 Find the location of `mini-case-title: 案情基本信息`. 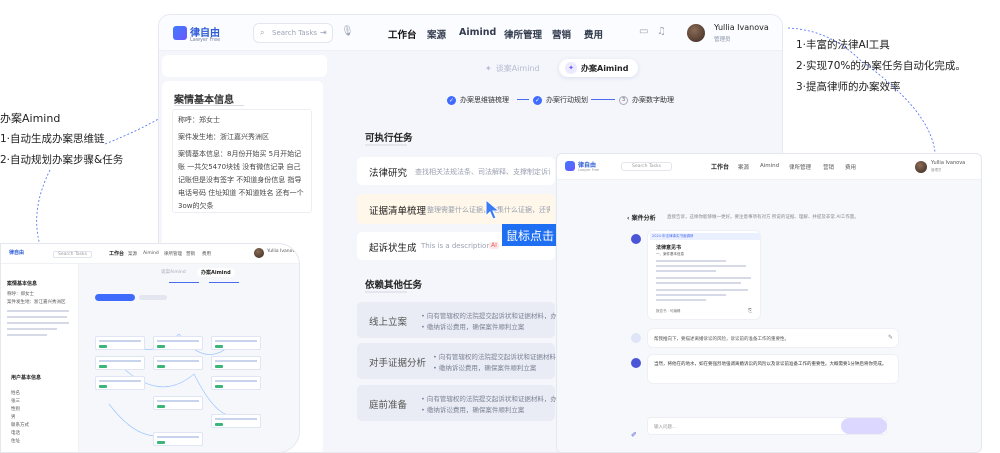

mini-case-title: 案情基本信息 is located at coordinates (22, 284).